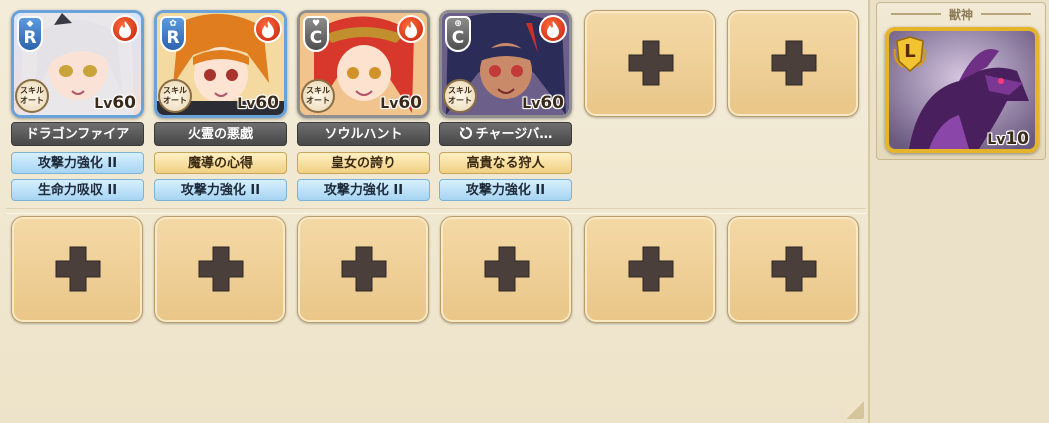 This screenshot has height=423, width=1049. I want to click on row-divider, so click(436, 211).